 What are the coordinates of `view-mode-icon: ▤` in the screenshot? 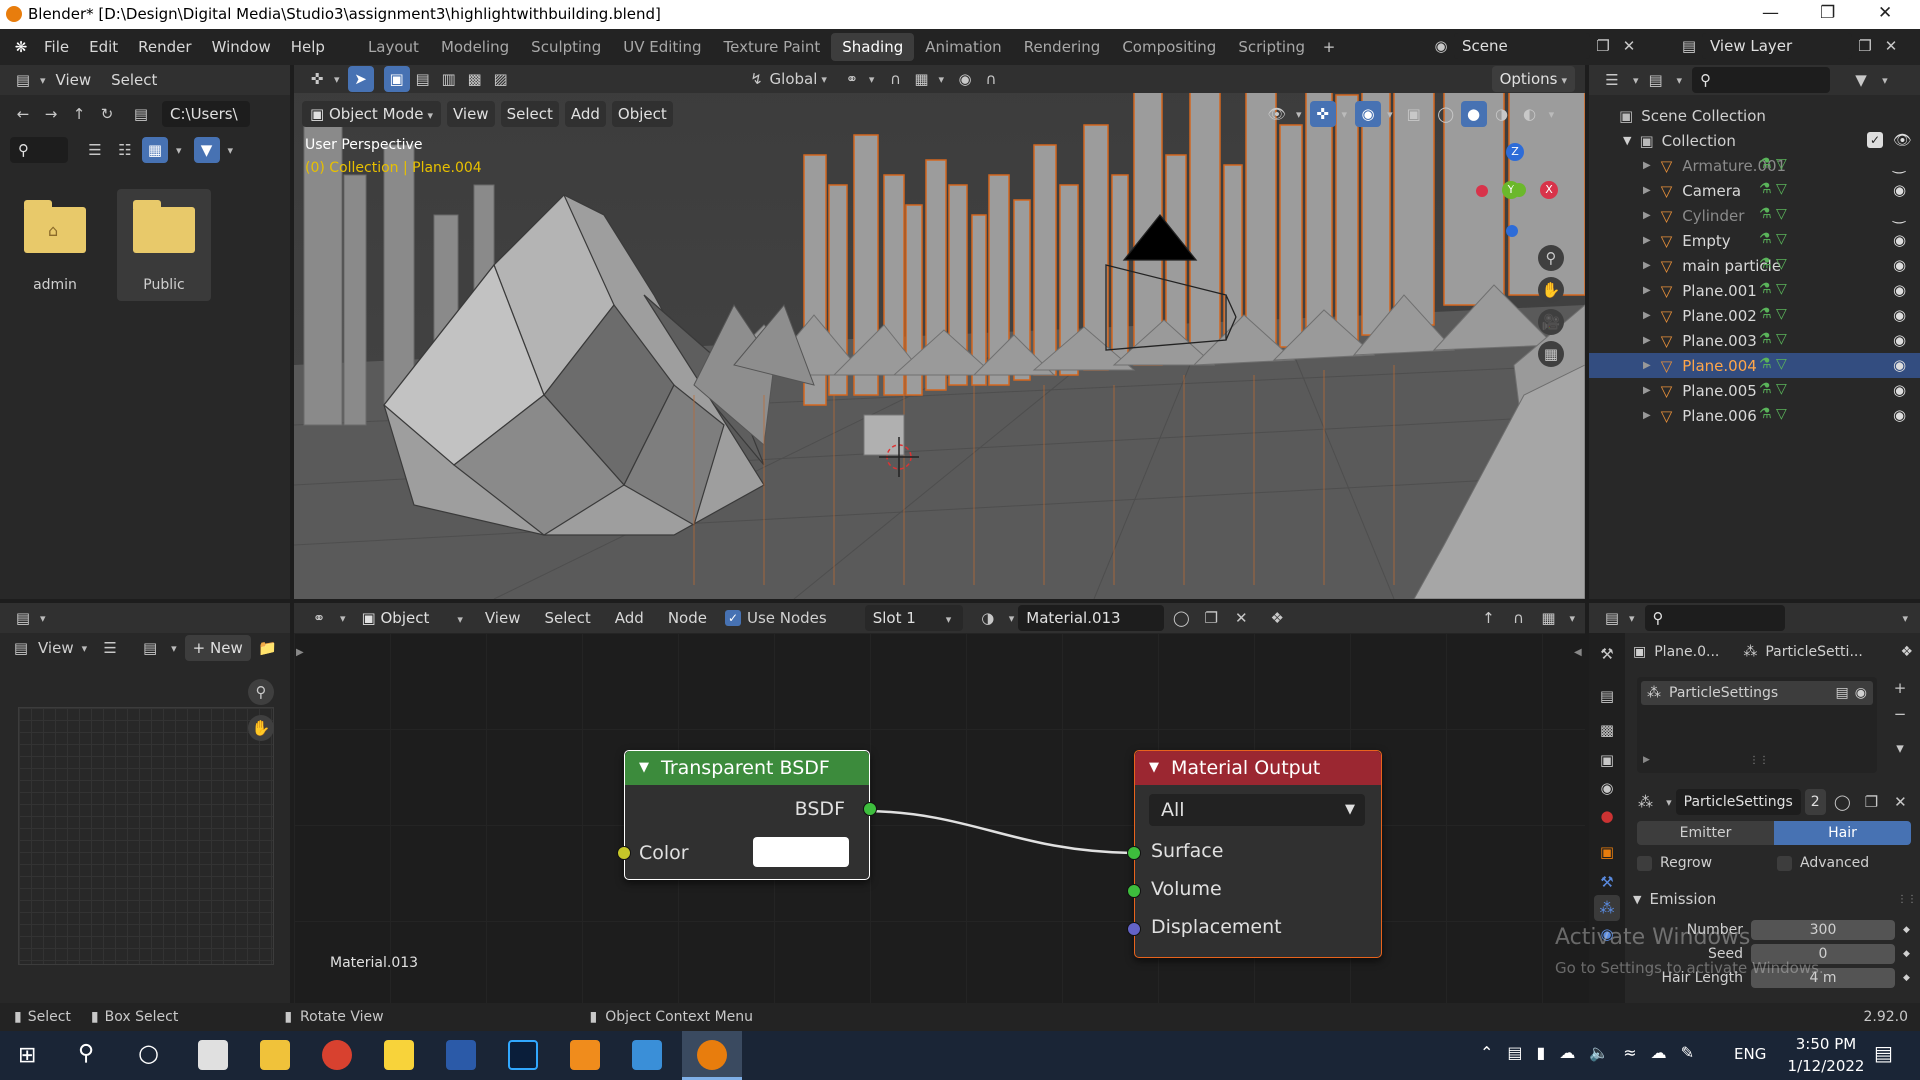 It's located at (21, 648).